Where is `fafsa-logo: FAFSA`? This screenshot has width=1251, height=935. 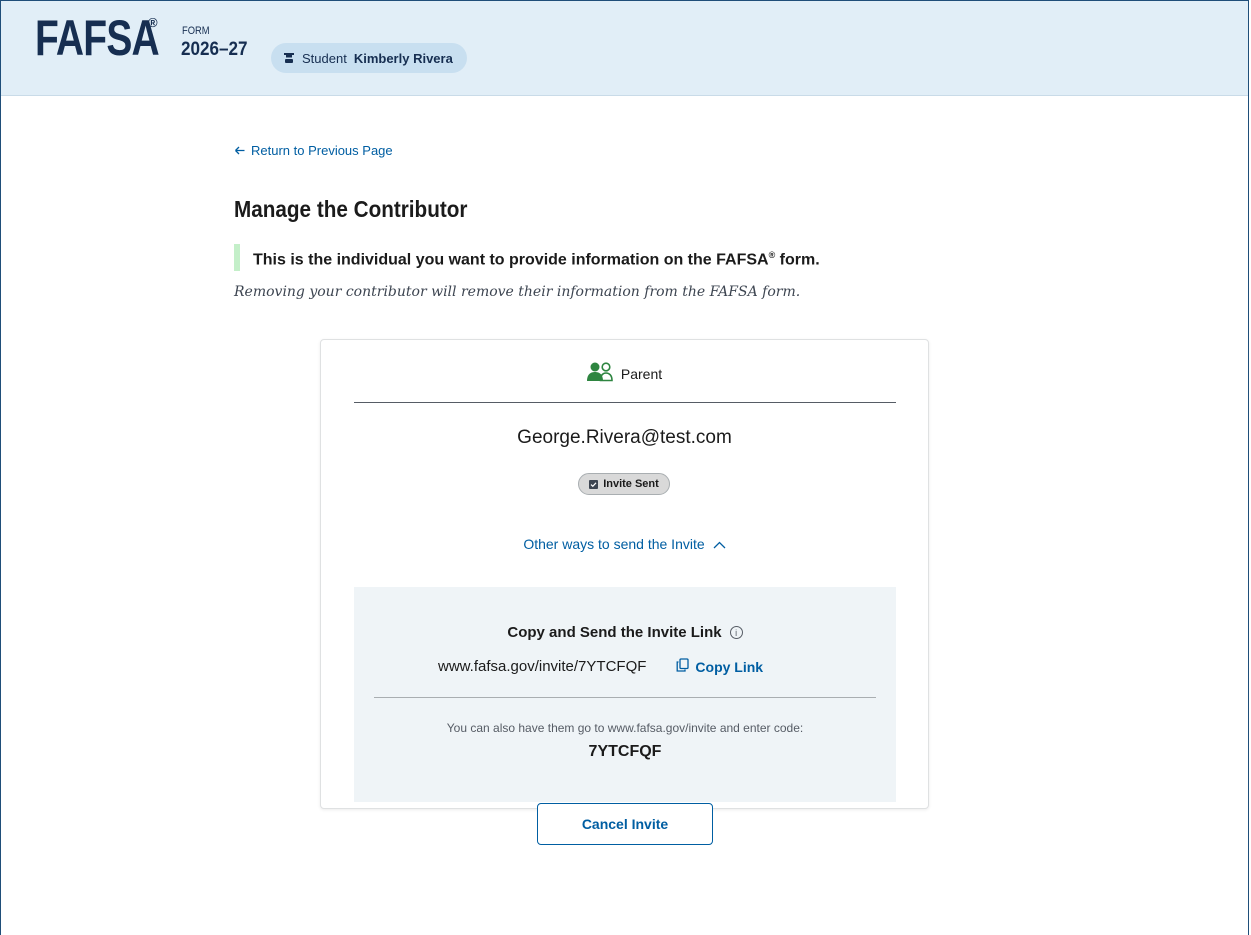
fafsa-logo: FAFSA is located at coordinates (97, 38).